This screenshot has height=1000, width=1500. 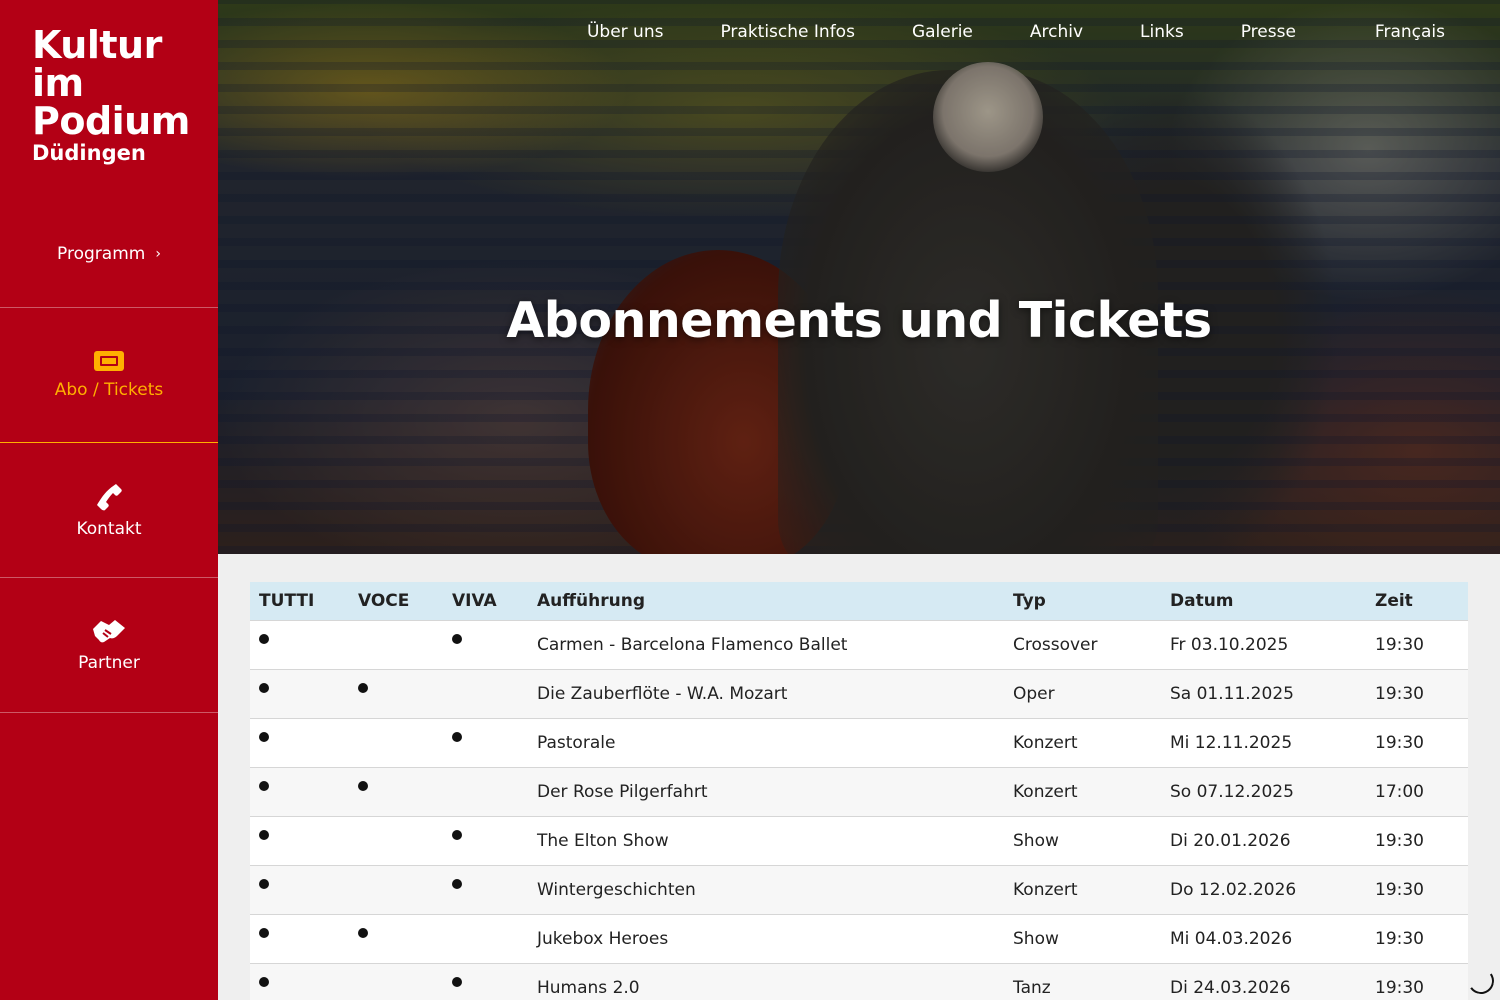 I want to click on sidebar-nav: Programm › Abo / Tickets Kontakt Partner, so click(x=109, y=456).